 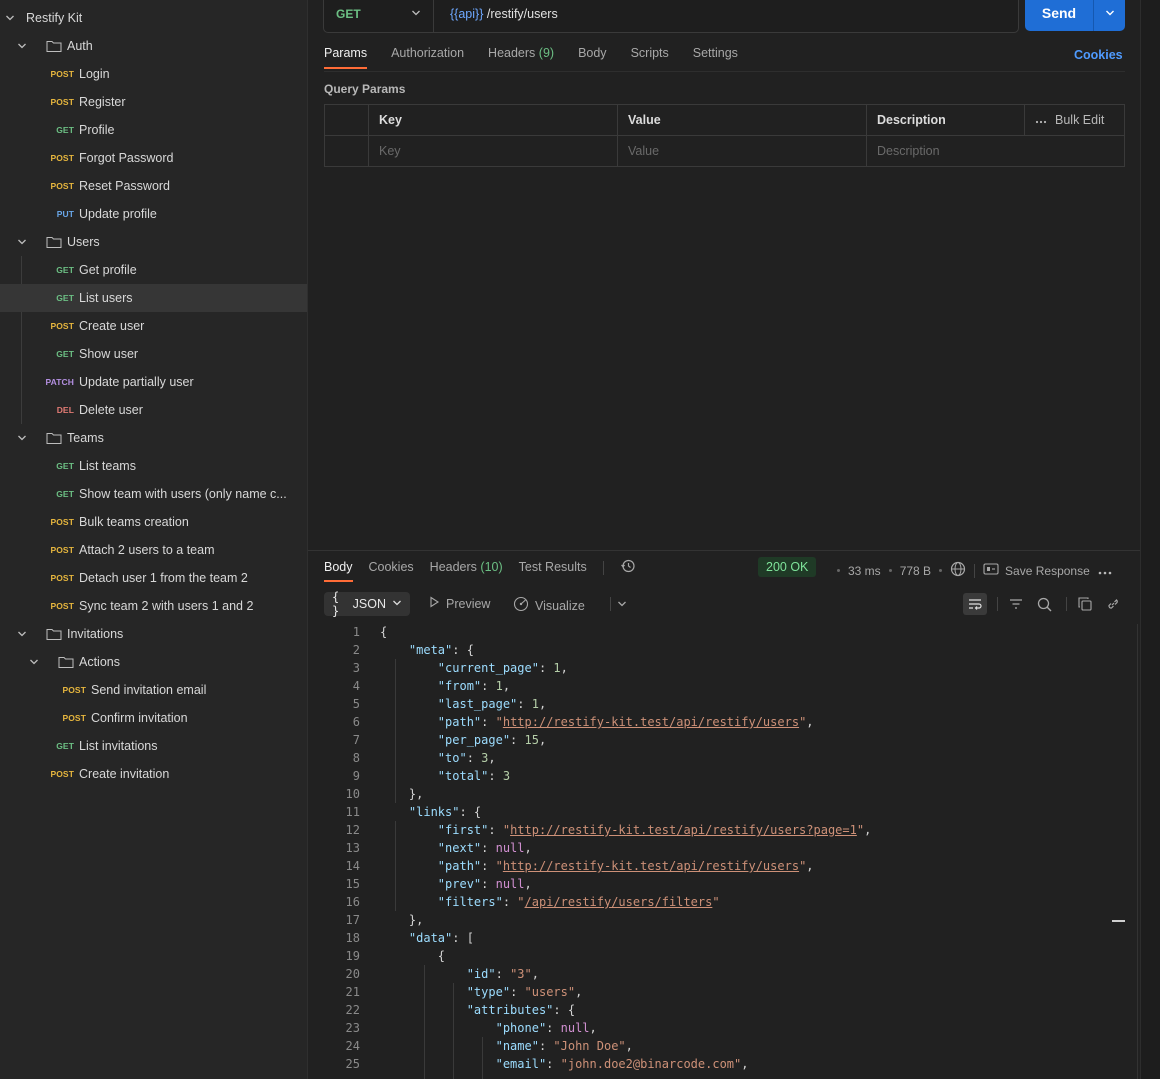 What do you see at coordinates (153, 550) in the screenshot?
I see `request-item: POST Attach 2 users to a team` at bounding box center [153, 550].